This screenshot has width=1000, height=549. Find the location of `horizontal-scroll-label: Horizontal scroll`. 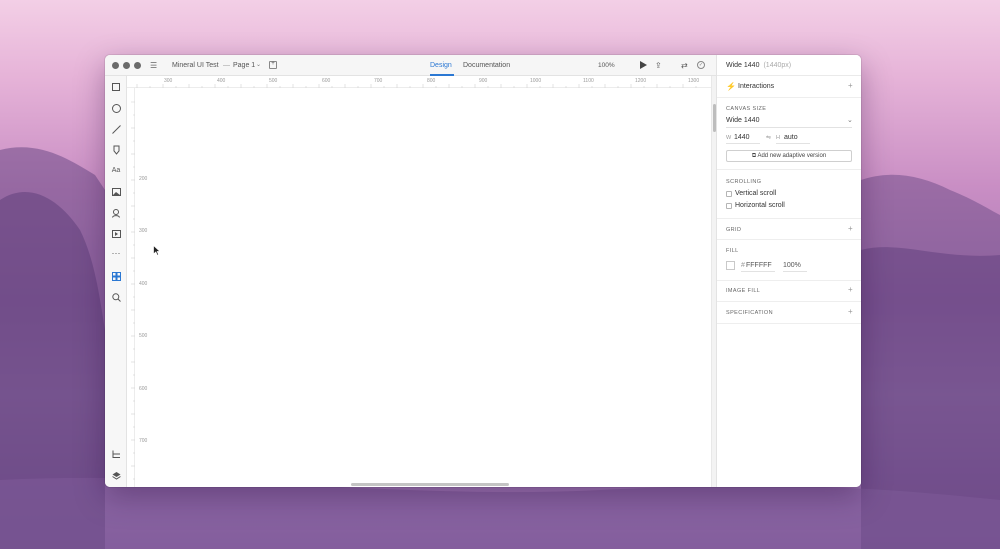

horizontal-scroll-label: Horizontal scroll is located at coordinates (760, 205).